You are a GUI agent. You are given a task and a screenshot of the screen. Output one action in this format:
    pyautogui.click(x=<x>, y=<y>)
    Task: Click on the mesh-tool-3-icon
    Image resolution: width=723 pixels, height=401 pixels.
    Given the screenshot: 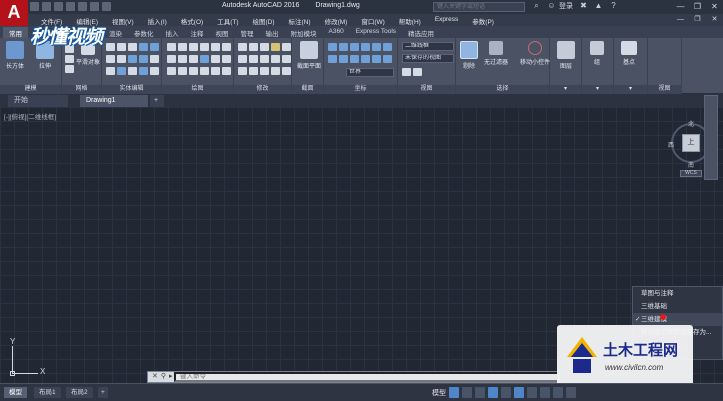 What is the action you would take?
    pyautogui.click(x=69, y=69)
    